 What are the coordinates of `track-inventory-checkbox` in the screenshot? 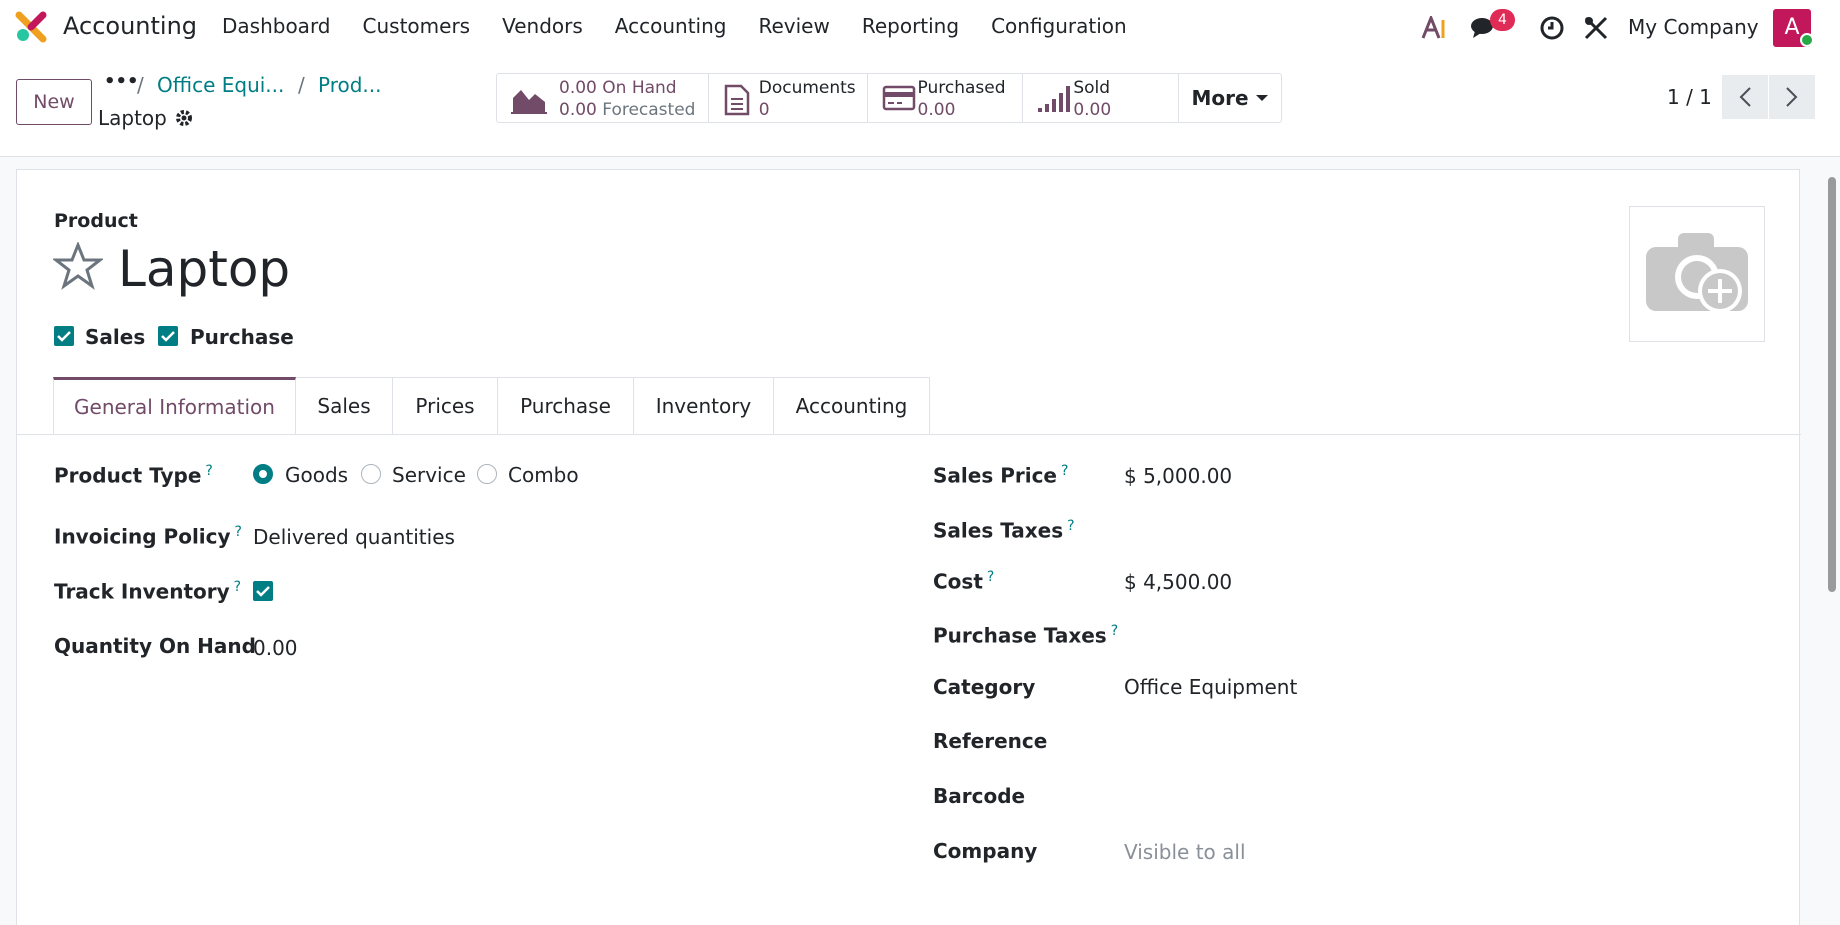 It's located at (263, 591).